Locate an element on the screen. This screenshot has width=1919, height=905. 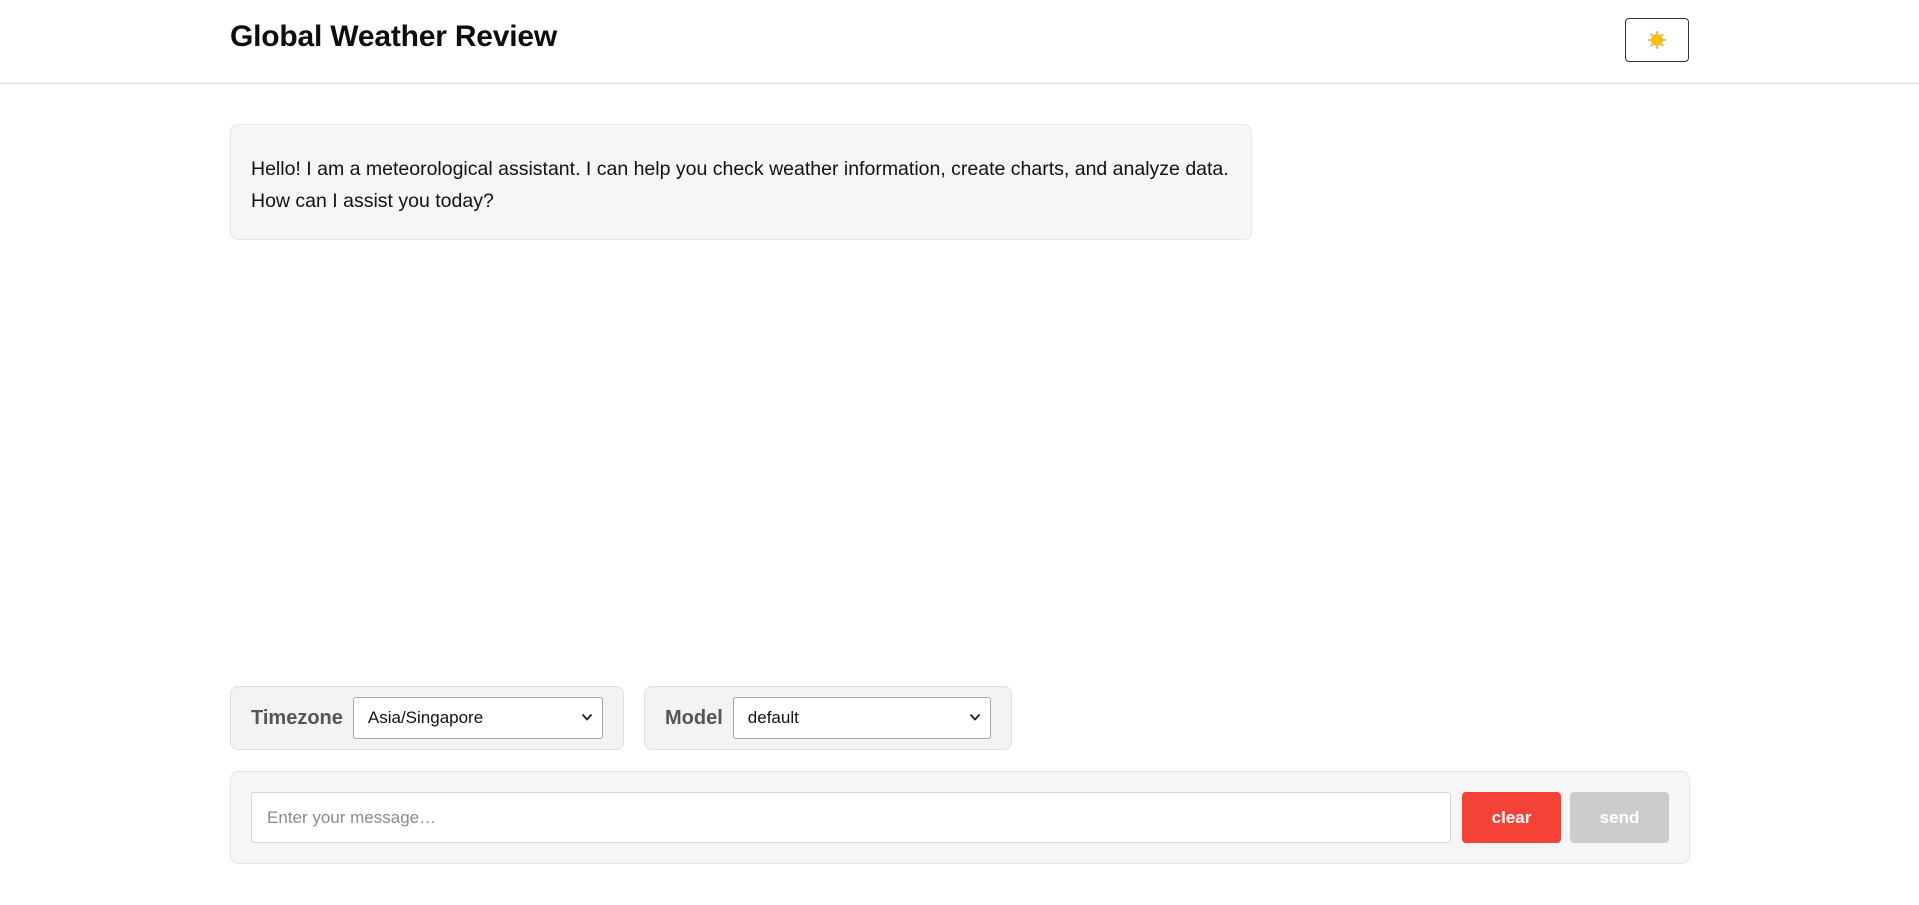
clear-button: clear is located at coordinates (1511, 817).